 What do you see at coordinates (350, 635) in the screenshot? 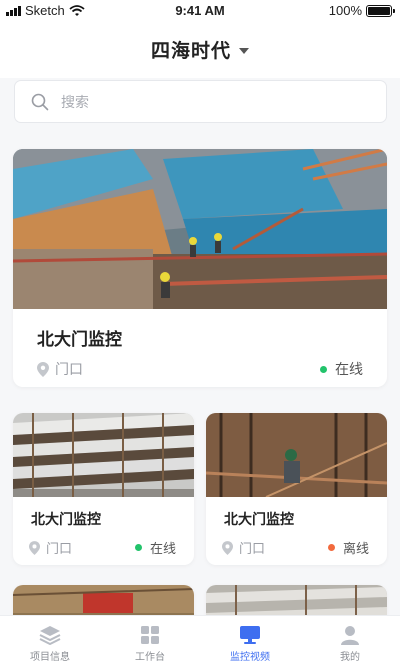
I see `user-icon` at bounding box center [350, 635].